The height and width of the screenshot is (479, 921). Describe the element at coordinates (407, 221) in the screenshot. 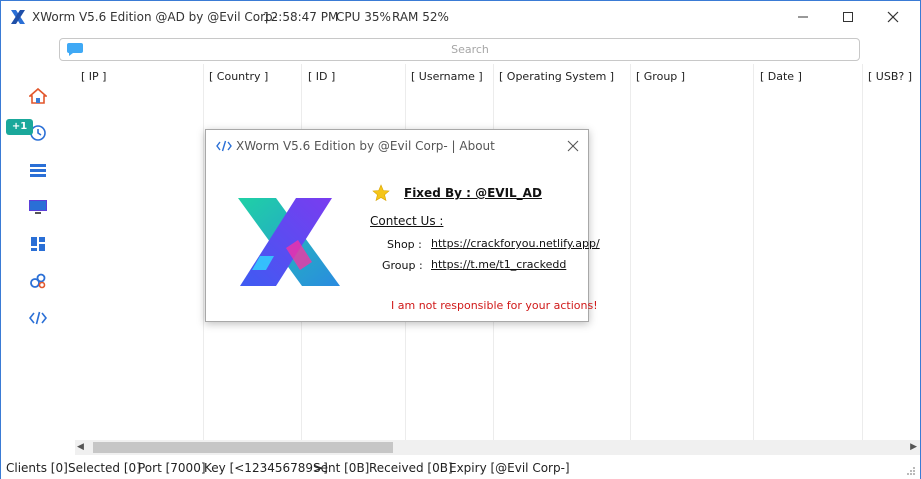

I see `contact-heading: Contect Us :` at that location.